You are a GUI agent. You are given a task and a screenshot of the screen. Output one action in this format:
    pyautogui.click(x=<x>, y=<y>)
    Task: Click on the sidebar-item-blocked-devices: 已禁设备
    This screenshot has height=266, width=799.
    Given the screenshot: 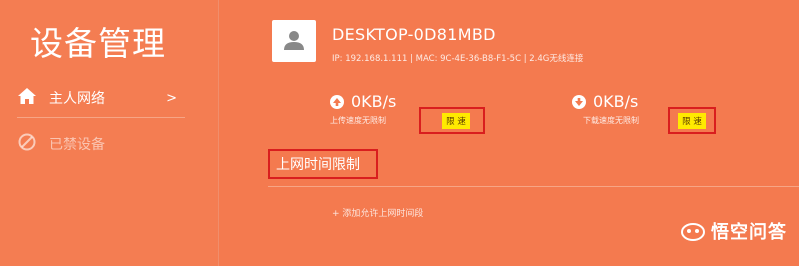 What is the action you would take?
    pyautogui.click(x=101, y=144)
    